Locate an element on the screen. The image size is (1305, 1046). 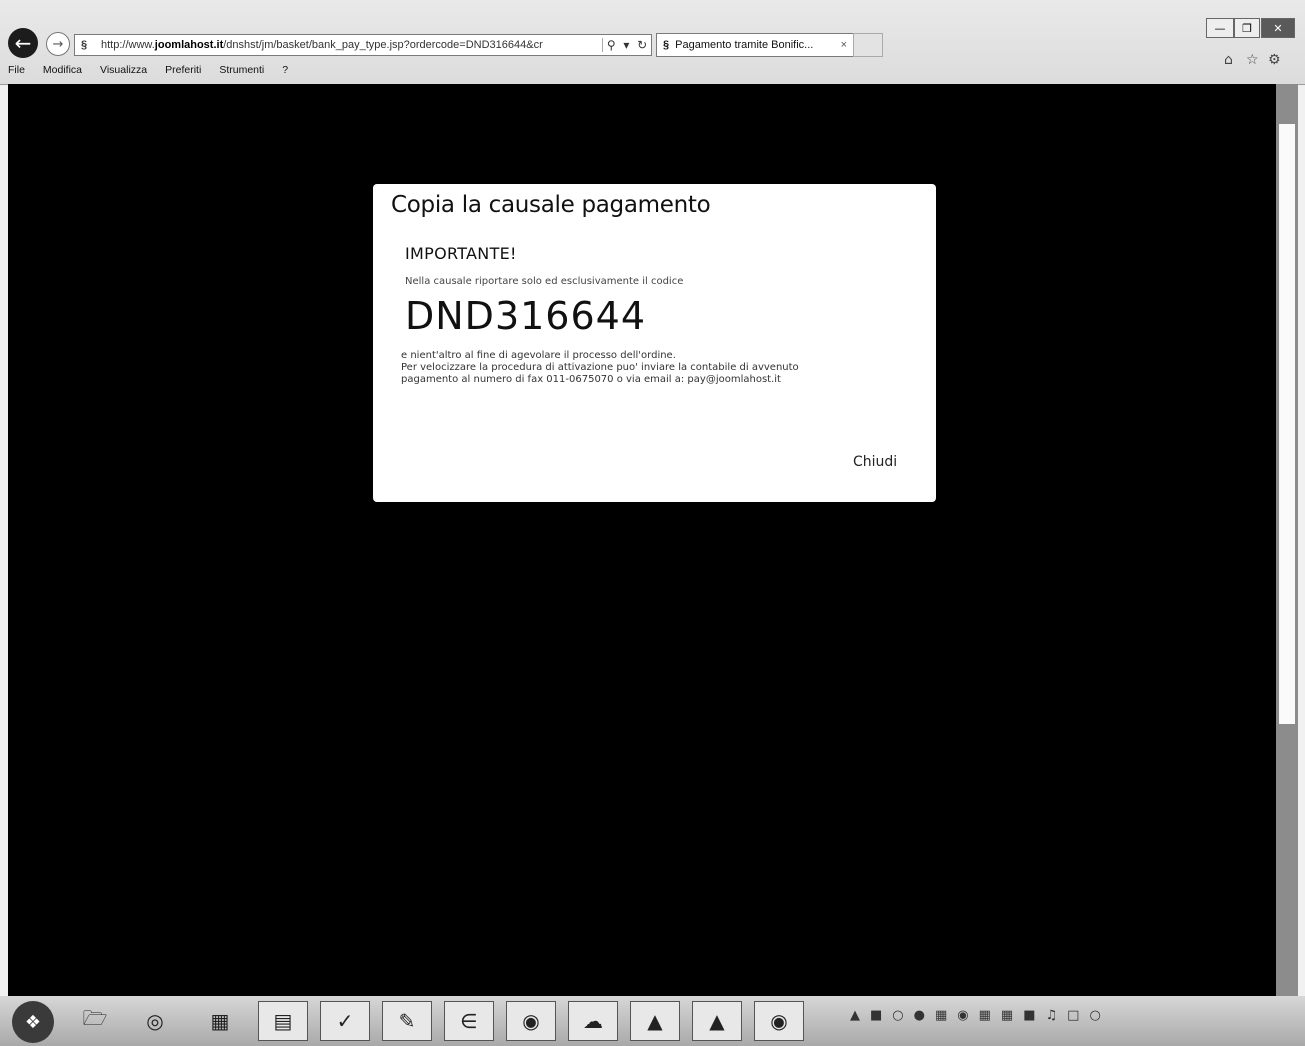
back-arrow-icon: ← is located at coordinates (23, 43).